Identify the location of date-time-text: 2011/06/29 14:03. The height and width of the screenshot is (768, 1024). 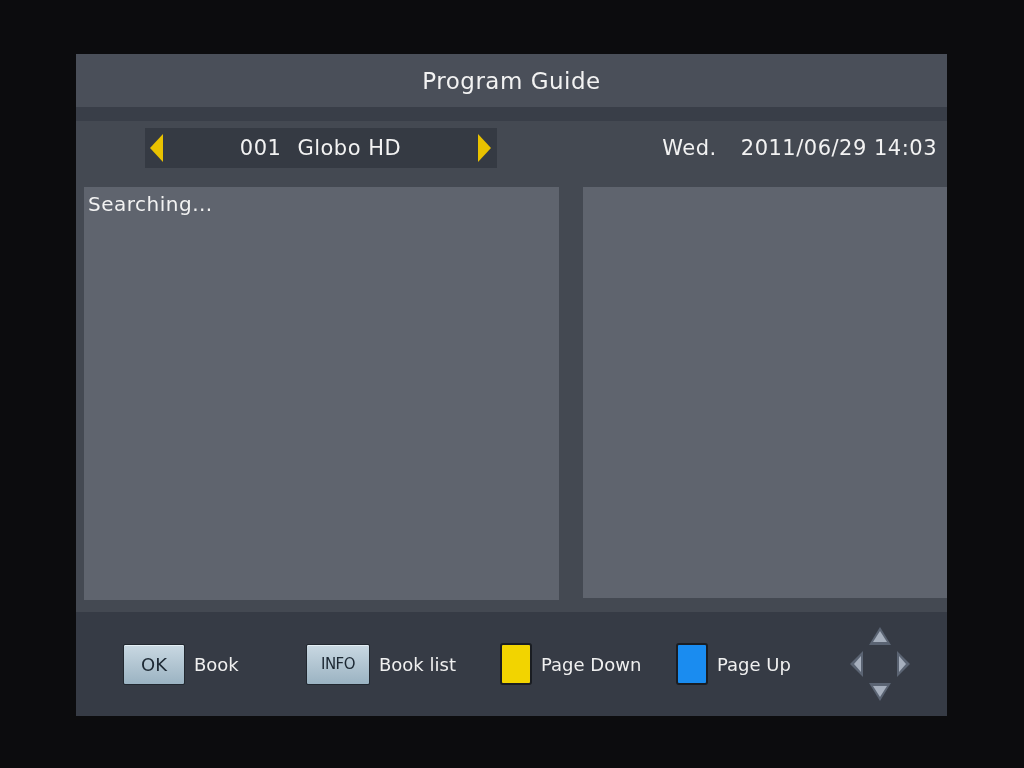
(838, 148).